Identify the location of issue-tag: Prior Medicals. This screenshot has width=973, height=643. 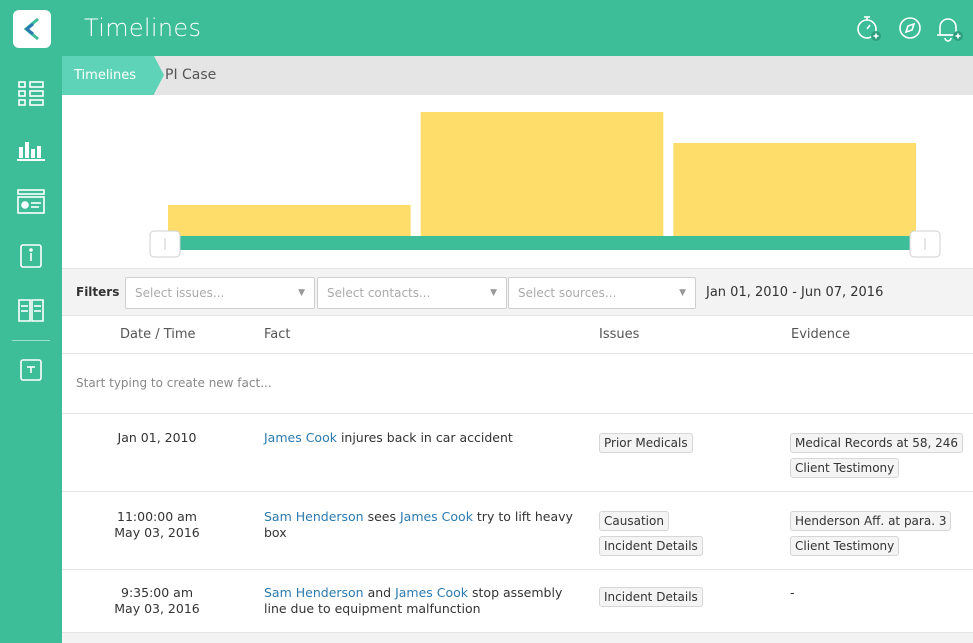
(646, 443).